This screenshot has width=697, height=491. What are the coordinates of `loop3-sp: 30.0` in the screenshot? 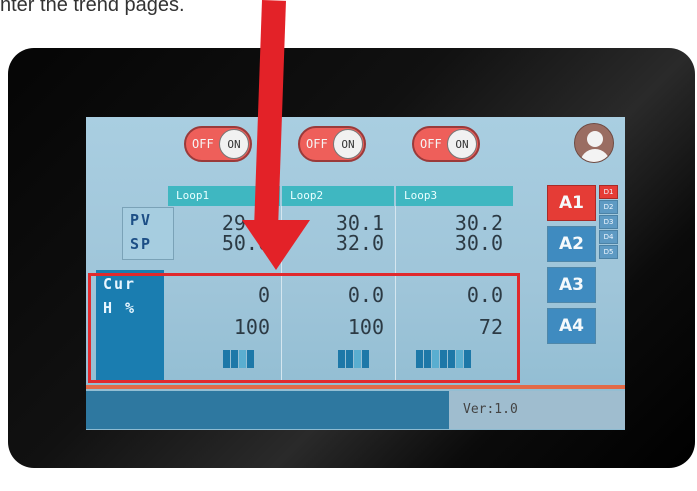 It's located at (478, 243).